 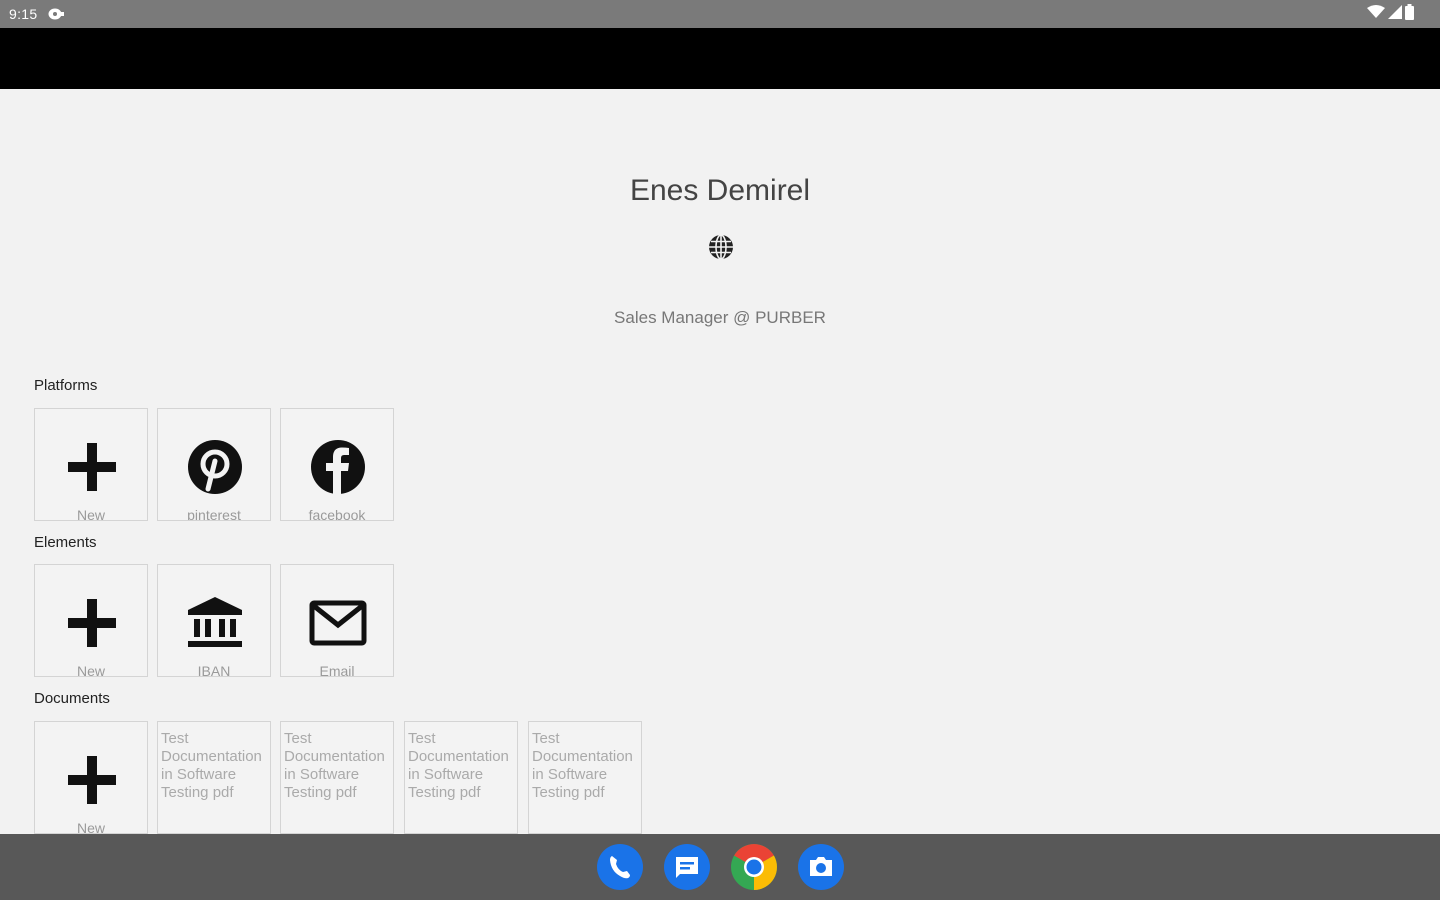 What do you see at coordinates (1395, 14) in the screenshot?
I see `signal-icon` at bounding box center [1395, 14].